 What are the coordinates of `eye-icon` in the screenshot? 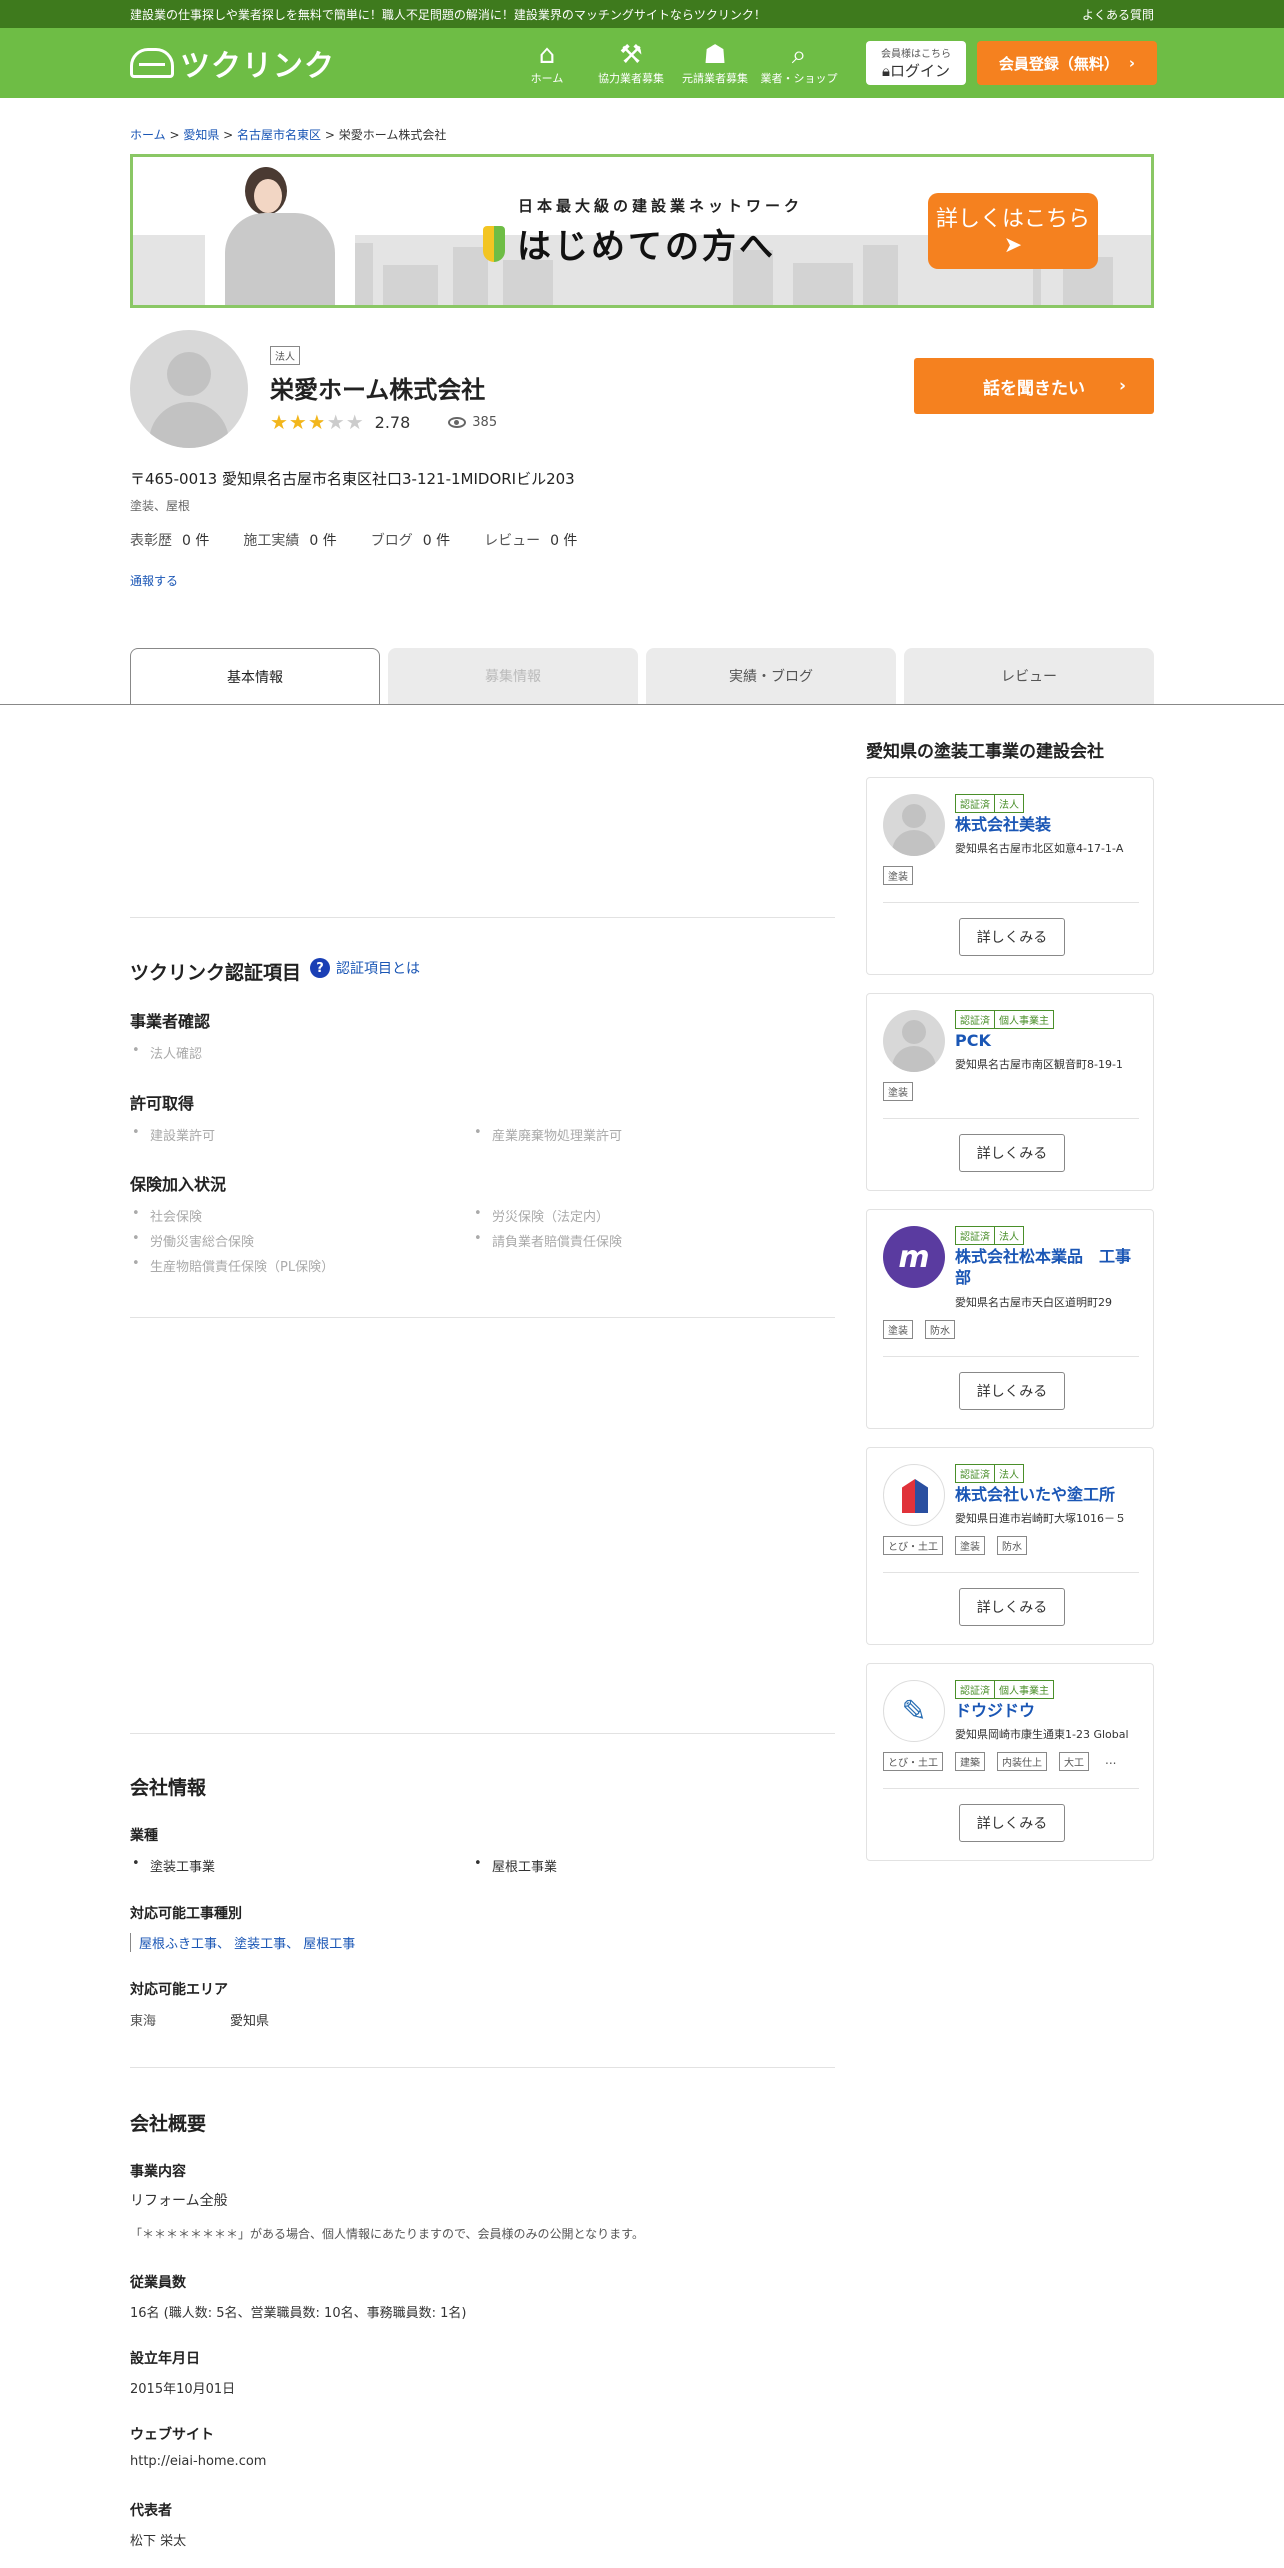 It's located at (457, 422).